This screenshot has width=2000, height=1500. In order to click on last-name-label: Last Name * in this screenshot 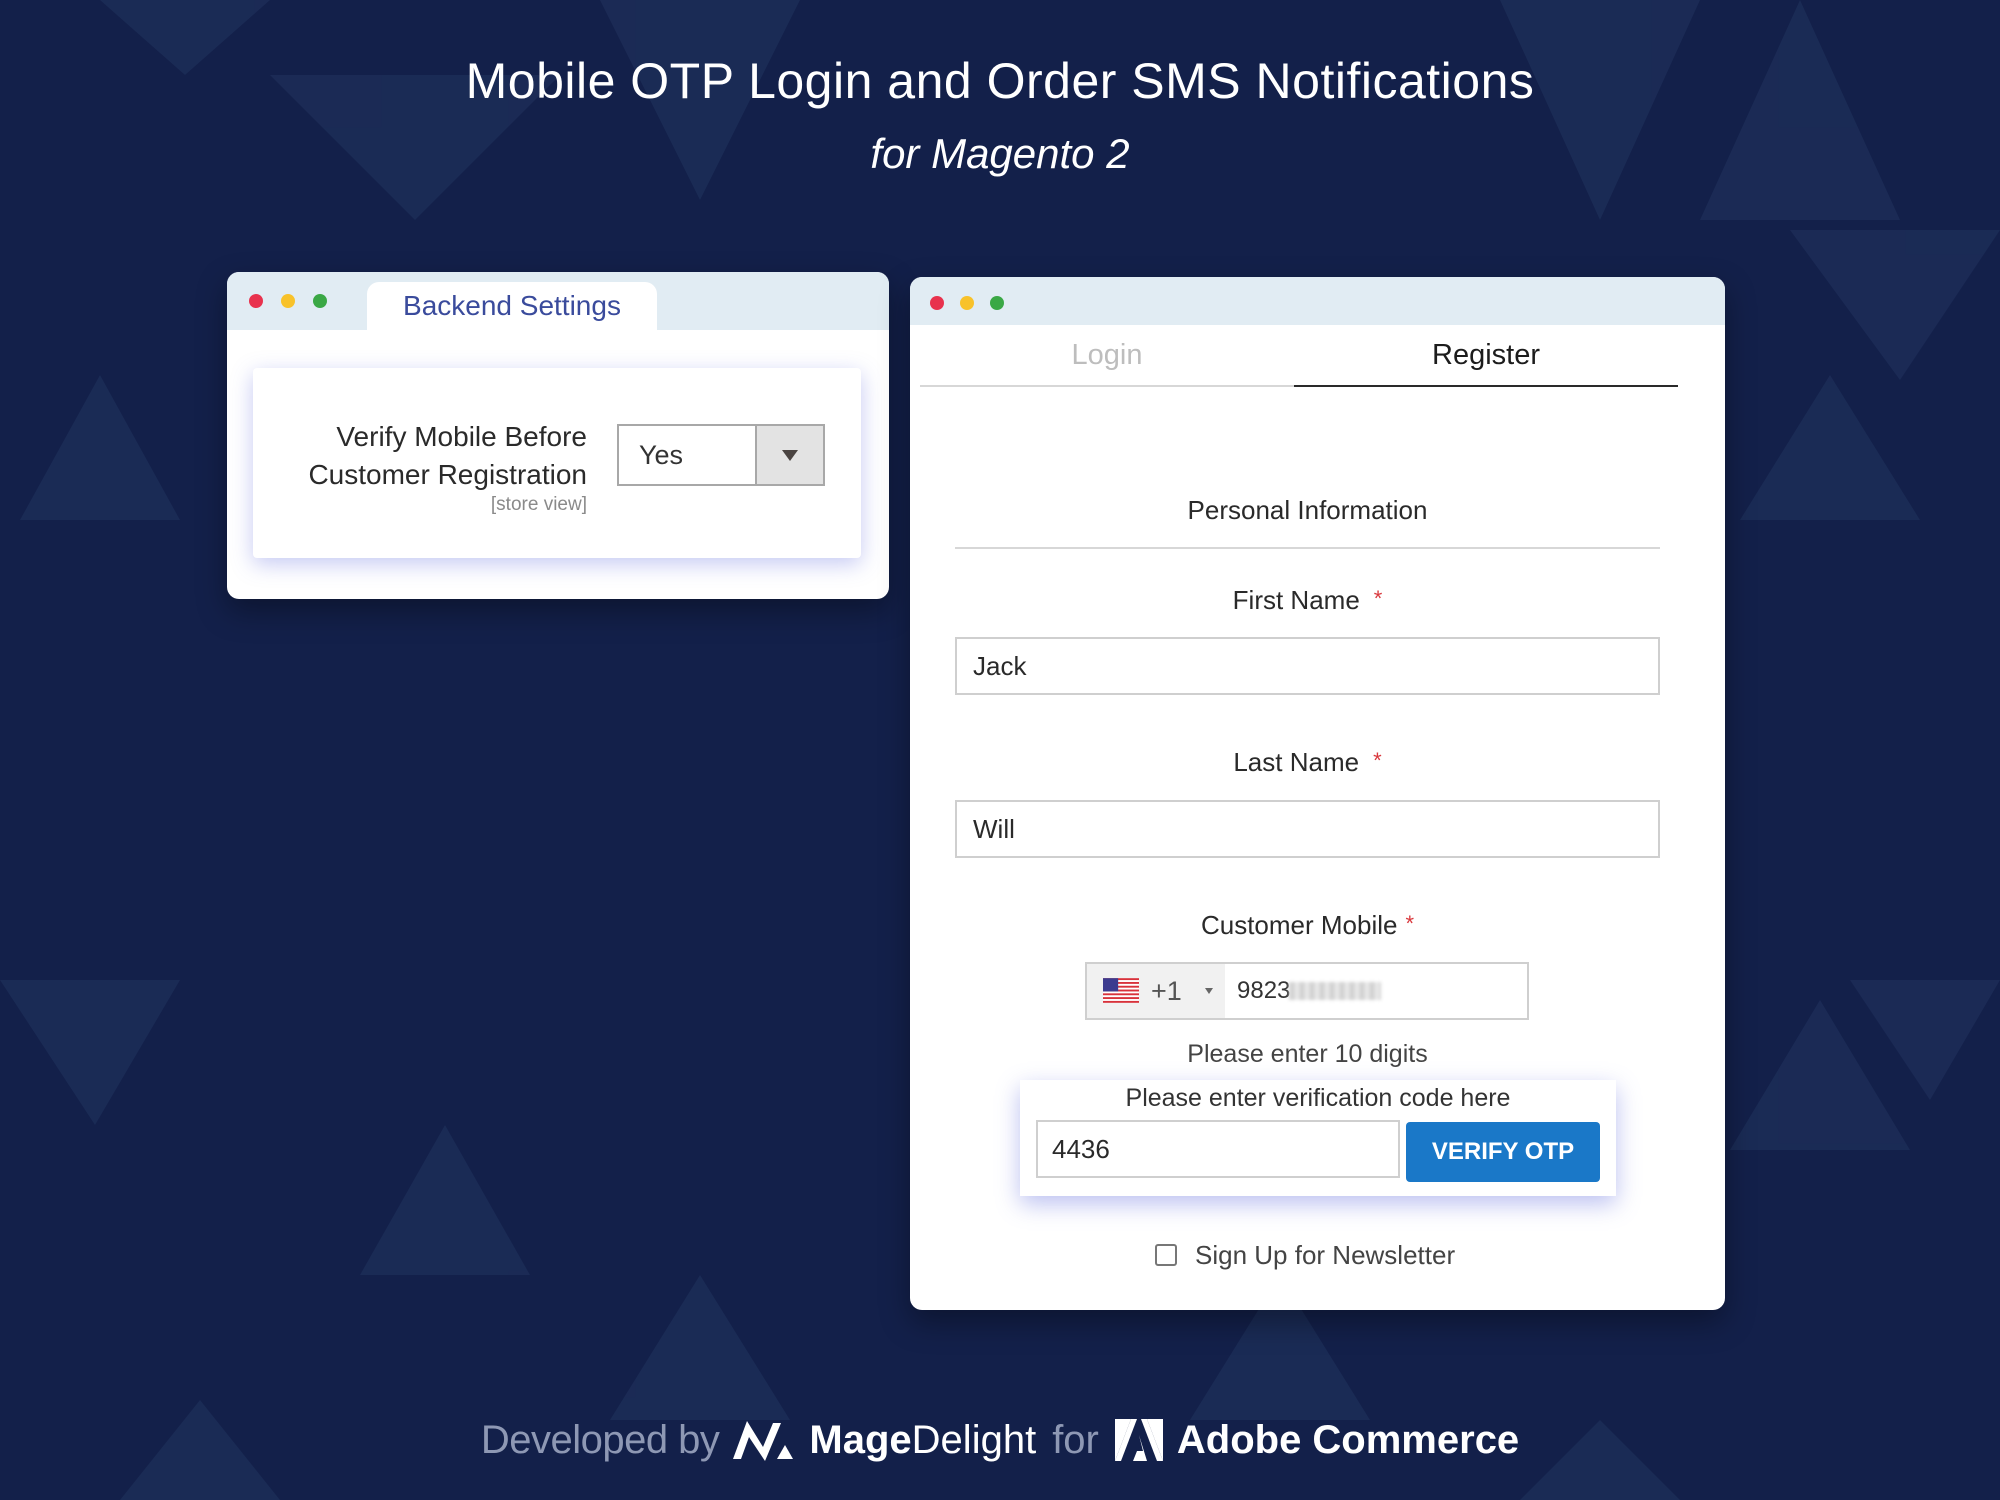, I will do `click(1307, 762)`.